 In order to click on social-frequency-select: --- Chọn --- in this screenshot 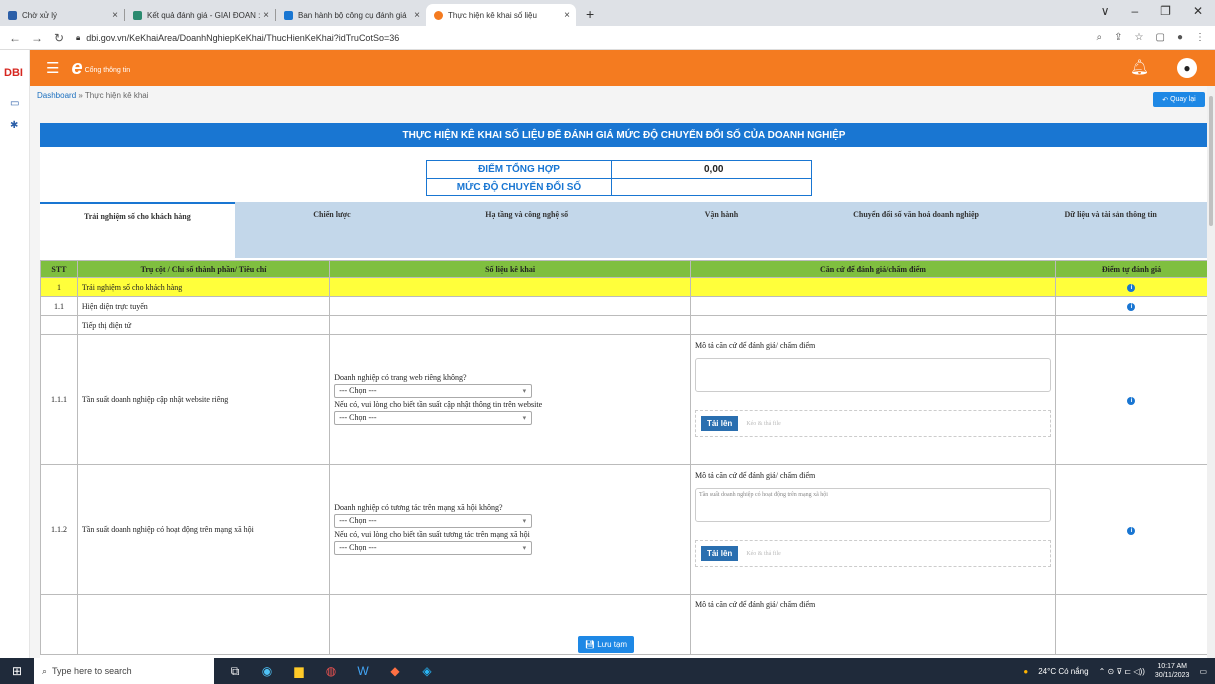, I will do `click(433, 547)`.